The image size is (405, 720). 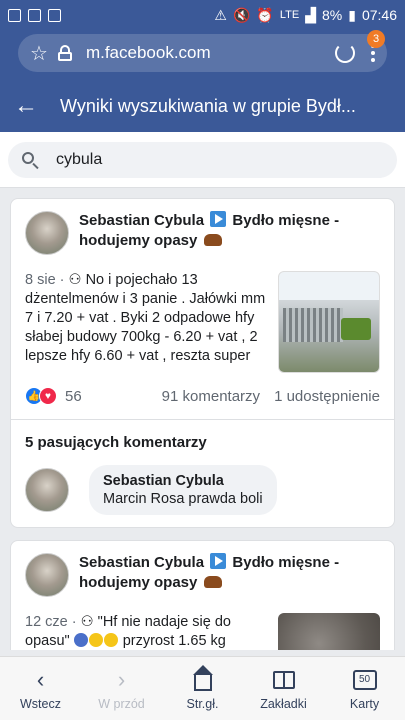 I want to click on home-icon, so click(x=202, y=678).